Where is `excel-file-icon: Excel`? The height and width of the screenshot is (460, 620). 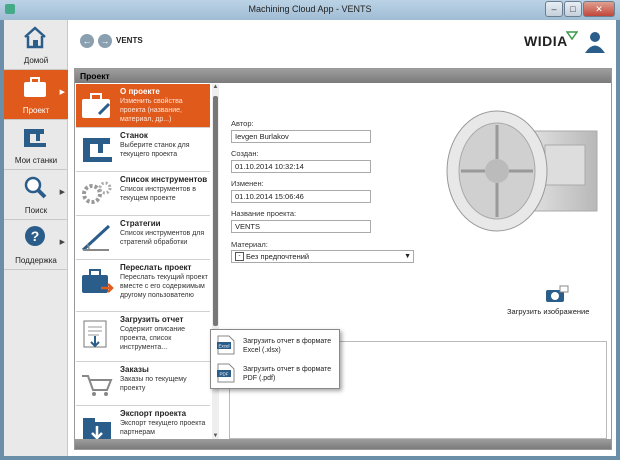
excel-file-icon: Excel is located at coordinates (226, 345).